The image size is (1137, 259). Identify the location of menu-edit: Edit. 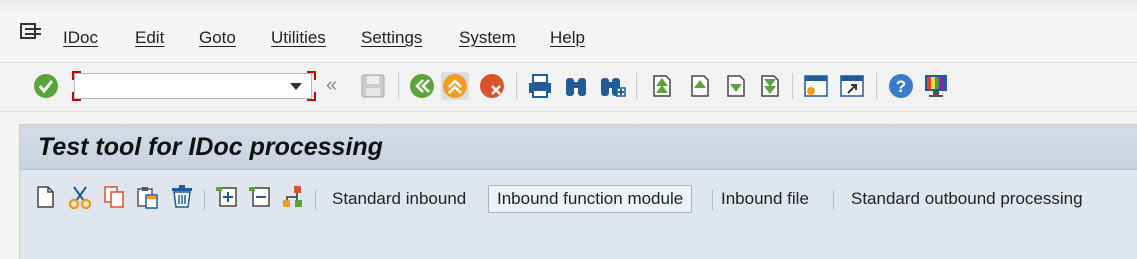
(149, 38).